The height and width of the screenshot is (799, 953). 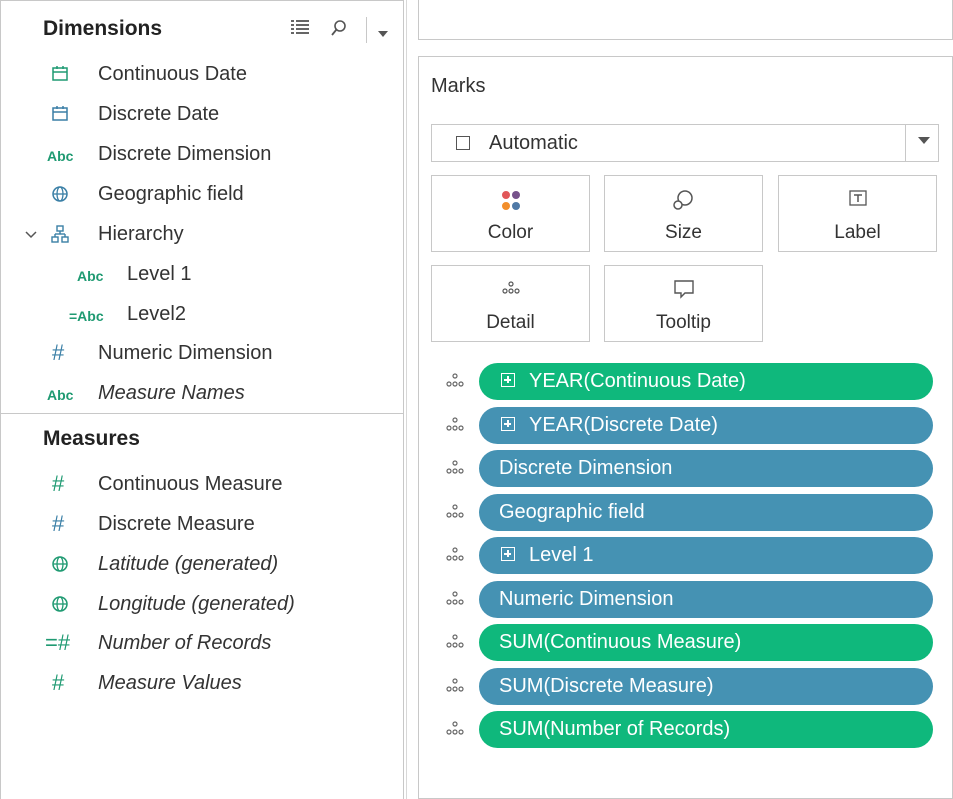 I want to click on dimension-item: Abc Level 1, so click(x=201, y=275).